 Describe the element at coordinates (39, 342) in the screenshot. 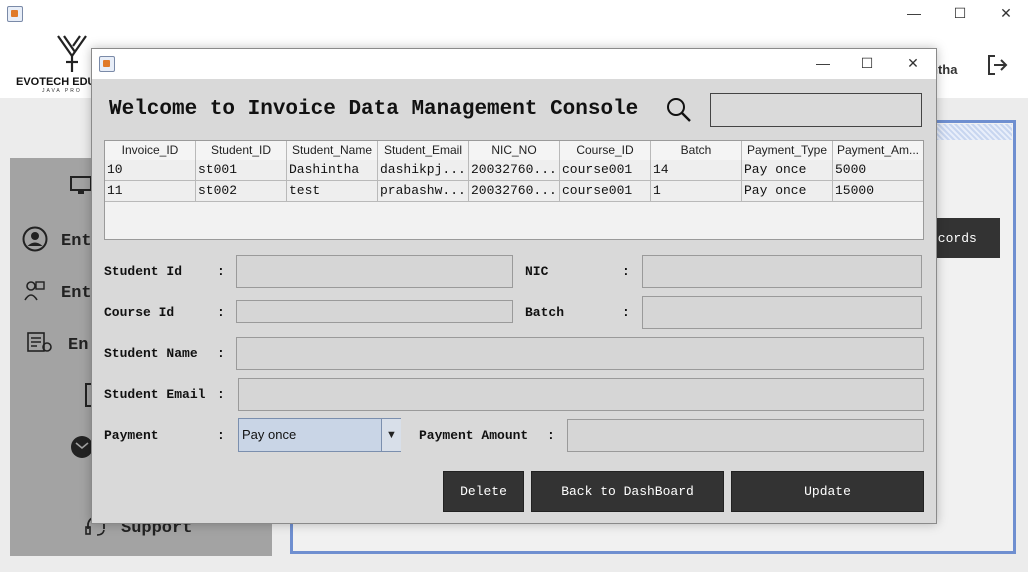

I see `course-icon` at that location.